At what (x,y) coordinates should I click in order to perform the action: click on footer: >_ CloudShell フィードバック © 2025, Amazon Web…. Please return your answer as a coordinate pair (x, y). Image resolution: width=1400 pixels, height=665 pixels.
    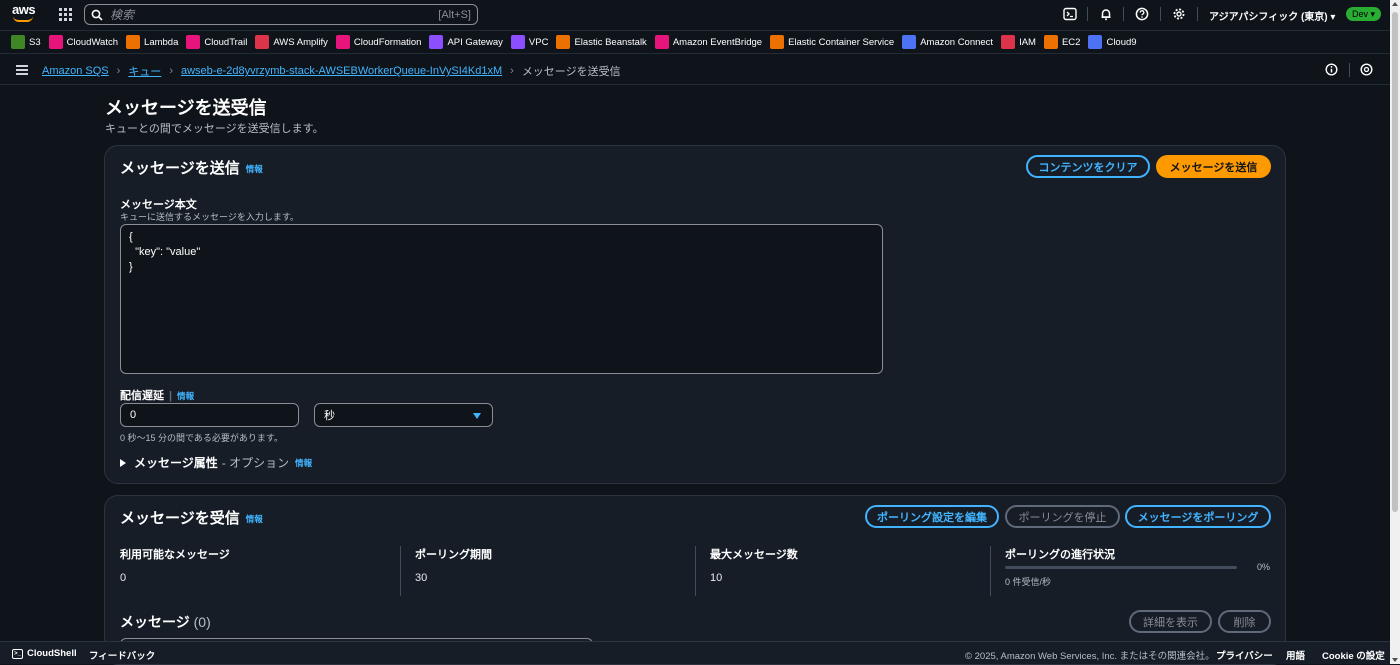
    Looking at the image, I should click on (695, 652).